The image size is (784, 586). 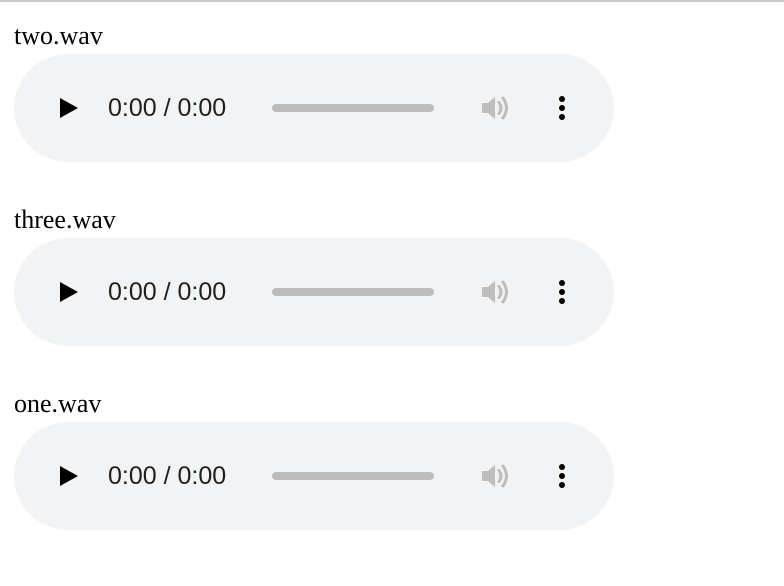 What do you see at coordinates (58, 403) in the screenshot?
I see `audio-filename: one.wav` at bounding box center [58, 403].